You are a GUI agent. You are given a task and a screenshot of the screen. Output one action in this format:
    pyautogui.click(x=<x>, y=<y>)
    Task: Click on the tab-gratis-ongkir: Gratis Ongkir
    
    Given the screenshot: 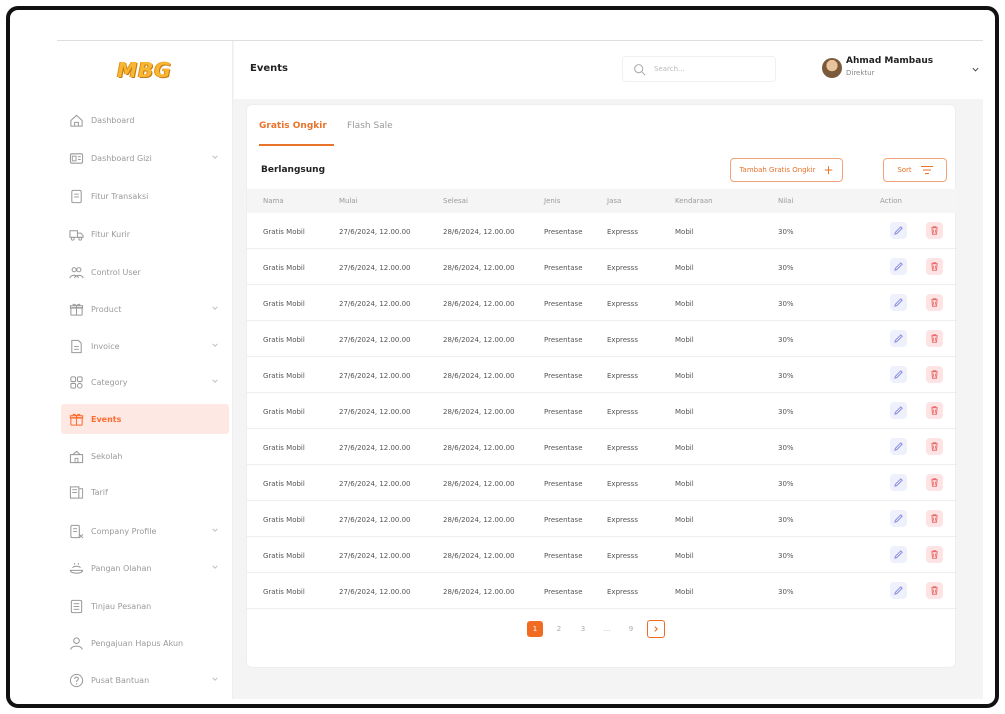 What is the action you would take?
    pyautogui.click(x=293, y=126)
    